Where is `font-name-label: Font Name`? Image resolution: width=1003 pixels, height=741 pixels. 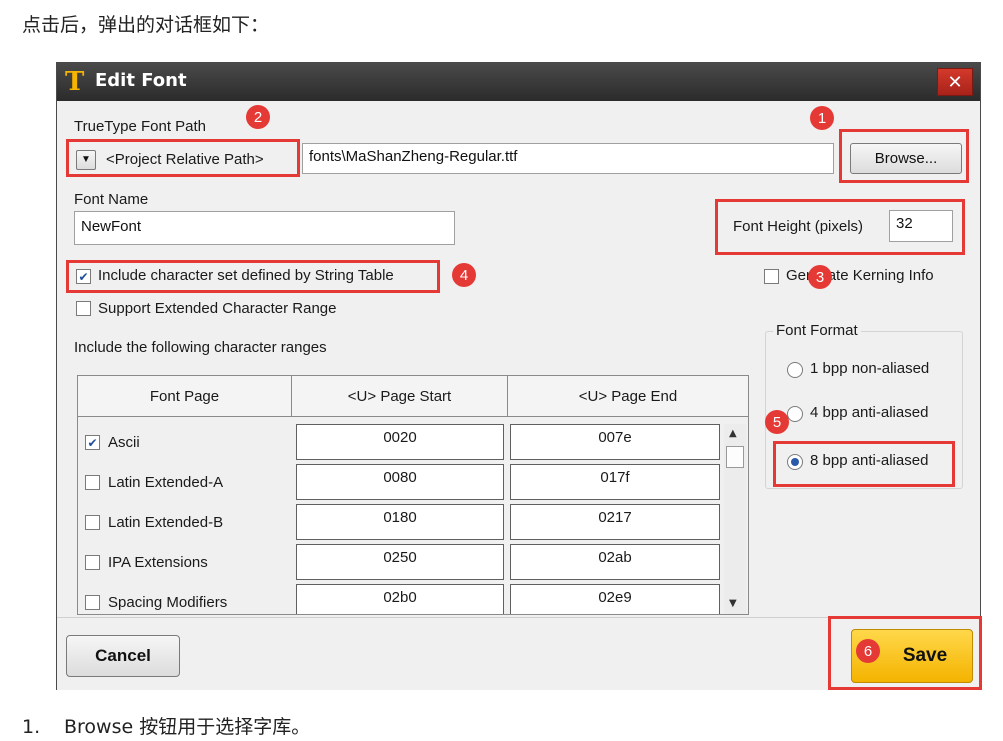
font-name-label: Font Name is located at coordinates (111, 199).